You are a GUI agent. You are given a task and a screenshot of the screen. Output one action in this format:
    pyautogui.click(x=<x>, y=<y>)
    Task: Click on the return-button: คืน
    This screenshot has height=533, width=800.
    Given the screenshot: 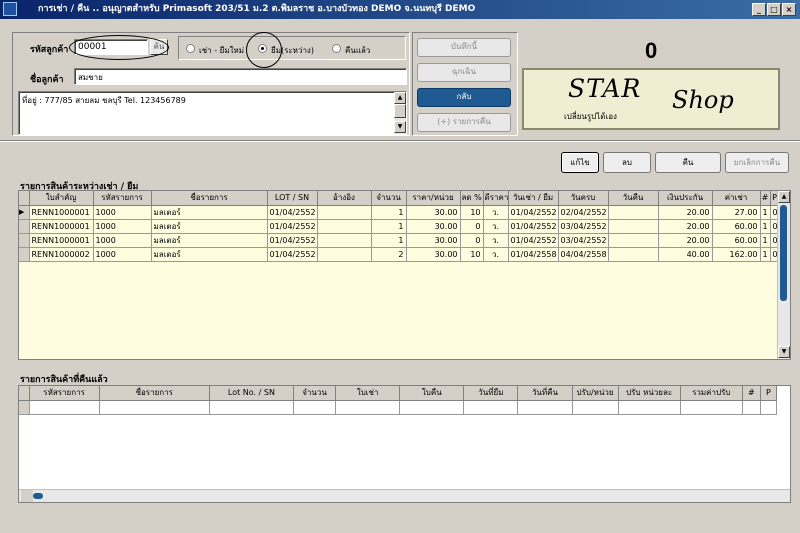 What is the action you would take?
    pyautogui.click(x=688, y=162)
    